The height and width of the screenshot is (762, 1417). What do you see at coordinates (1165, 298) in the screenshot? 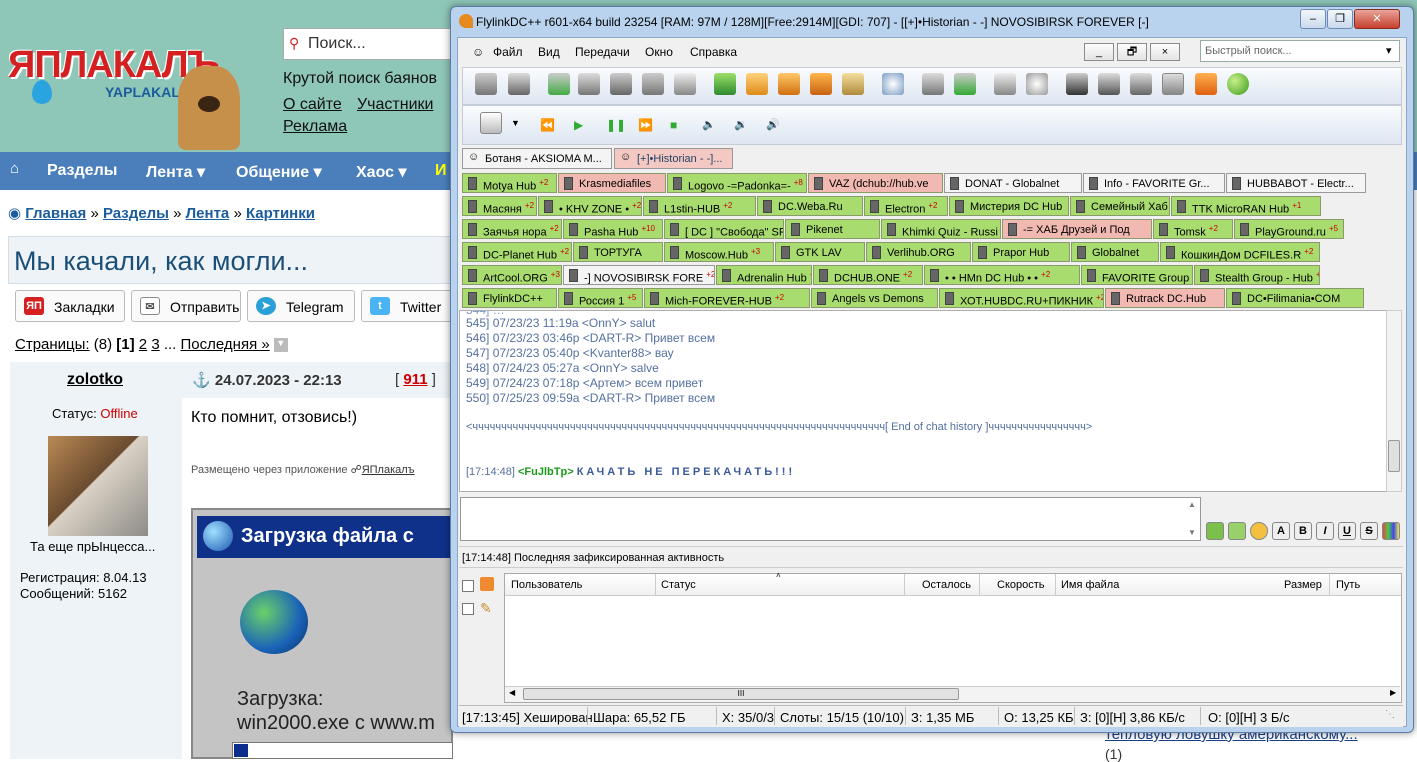
I see `hub-tab: Rutrack DC.Hub` at bounding box center [1165, 298].